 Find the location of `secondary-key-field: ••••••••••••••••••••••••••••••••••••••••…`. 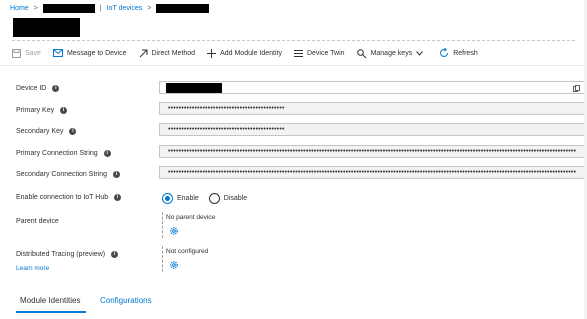

secondary-key-field: ••••••••••••••••••••••••••••••••••••••••… is located at coordinates (373, 129).